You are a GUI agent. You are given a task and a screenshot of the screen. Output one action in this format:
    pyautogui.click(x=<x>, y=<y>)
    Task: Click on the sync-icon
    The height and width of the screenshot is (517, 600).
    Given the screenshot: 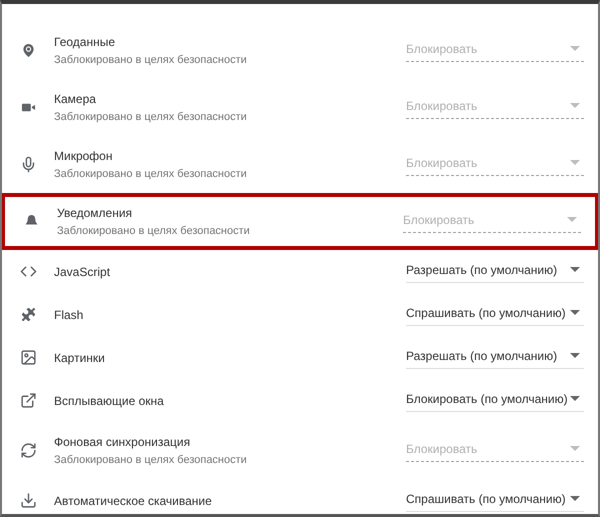 What is the action you would take?
    pyautogui.click(x=28, y=450)
    